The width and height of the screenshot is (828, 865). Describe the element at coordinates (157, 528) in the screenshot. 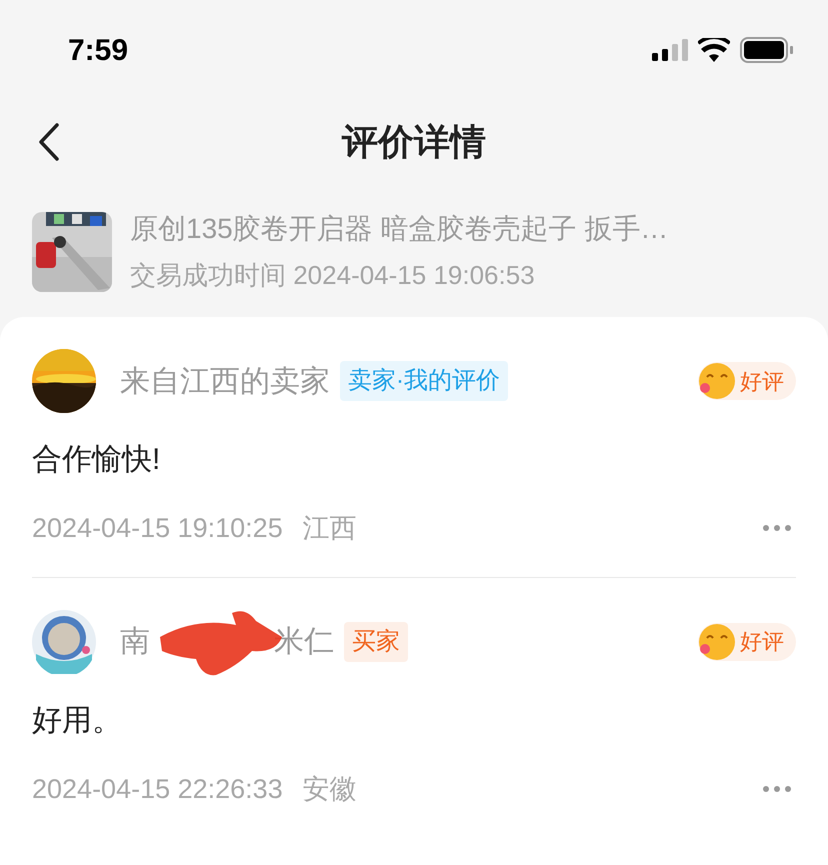

I see `review-time: 2024-04-15 19:10:25` at that location.